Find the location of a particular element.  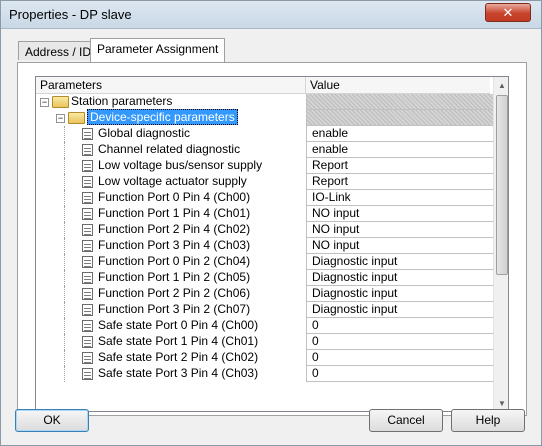

row-label: Function Port 0 Pin 2 (Ch04) is located at coordinates (174, 261).